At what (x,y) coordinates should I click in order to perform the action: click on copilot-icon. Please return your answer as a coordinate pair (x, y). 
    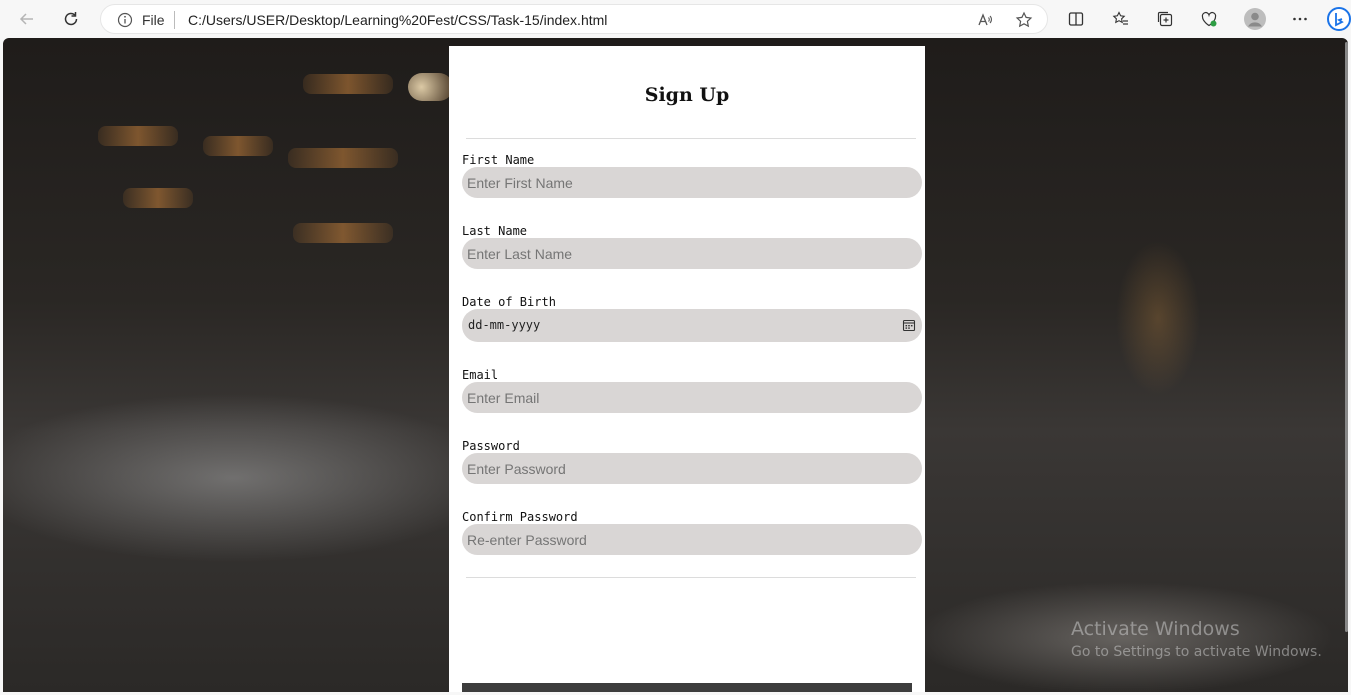
    Looking at the image, I should click on (1339, 19).